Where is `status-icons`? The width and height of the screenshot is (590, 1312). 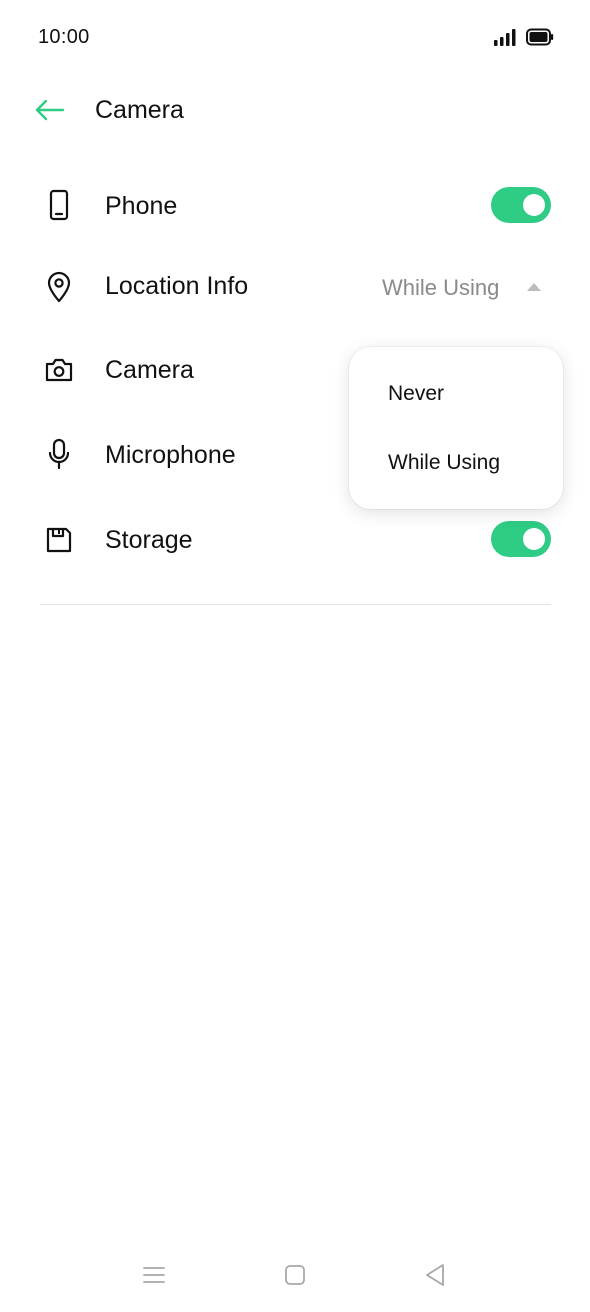
status-icons is located at coordinates (524, 39).